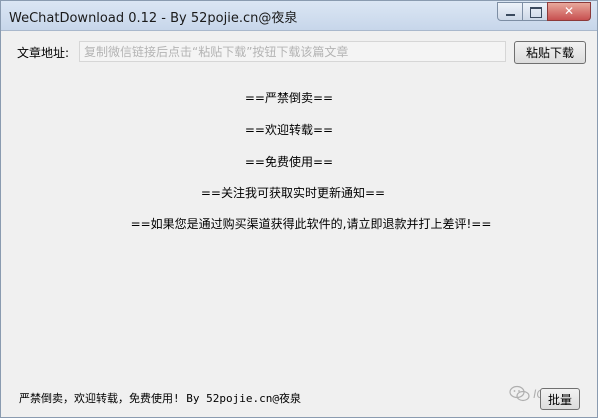 This screenshot has height=420, width=600. I want to click on close-button: ✕, so click(569, 11).